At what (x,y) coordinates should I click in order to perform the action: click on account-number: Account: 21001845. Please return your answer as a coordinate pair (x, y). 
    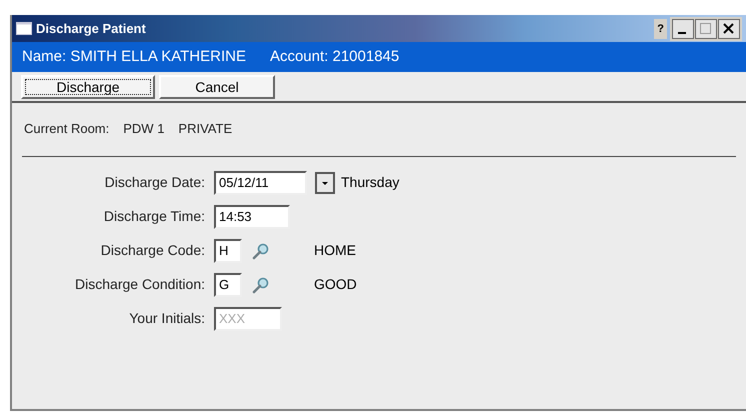
    Looking at the image, I should click on (335, 56).